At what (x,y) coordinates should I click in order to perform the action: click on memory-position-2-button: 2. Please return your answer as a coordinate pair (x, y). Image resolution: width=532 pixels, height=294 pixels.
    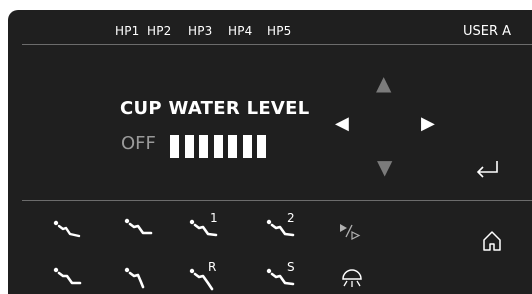
    Looking at the image, I should click on (283, 226).